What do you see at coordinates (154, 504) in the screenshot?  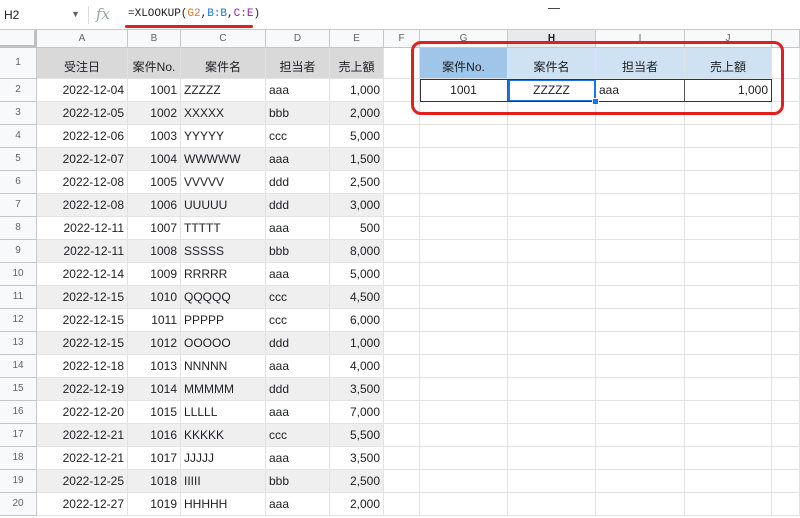 I see `table-cell: 1019` at bounding box center [154, 504].